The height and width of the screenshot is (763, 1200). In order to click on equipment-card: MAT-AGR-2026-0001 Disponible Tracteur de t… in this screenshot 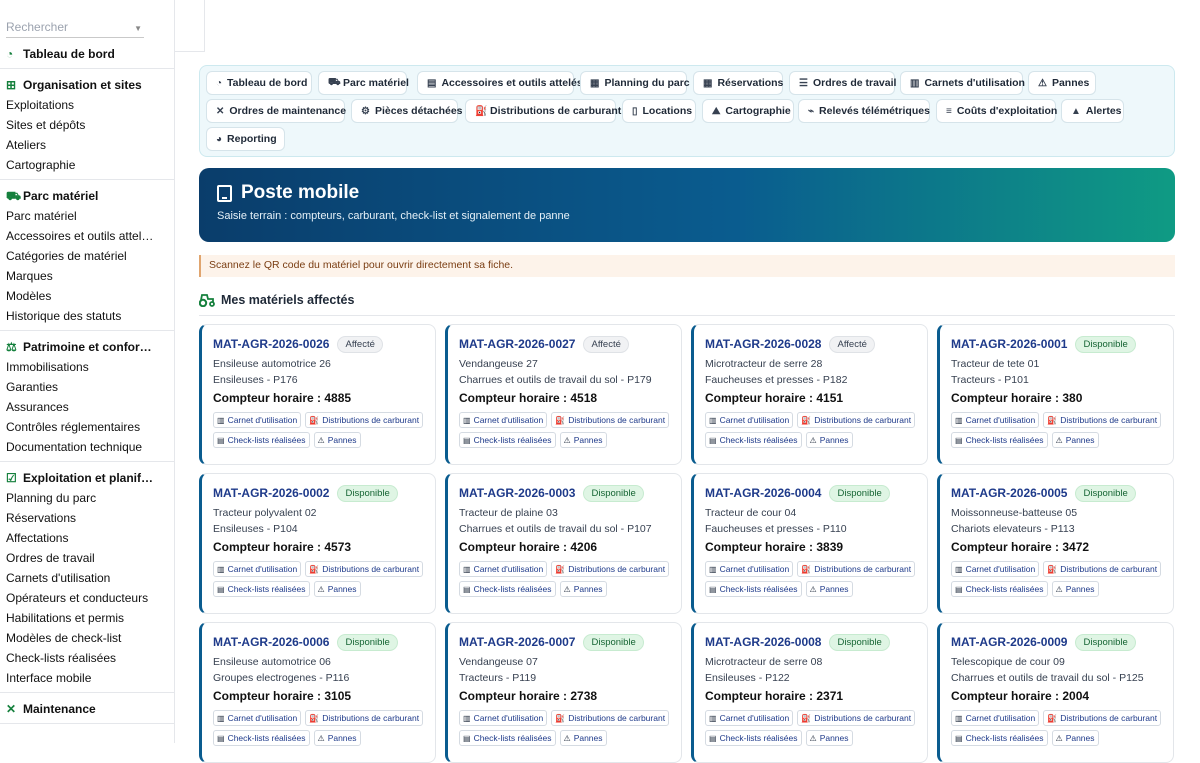, I will do `click(1055, 394)`.